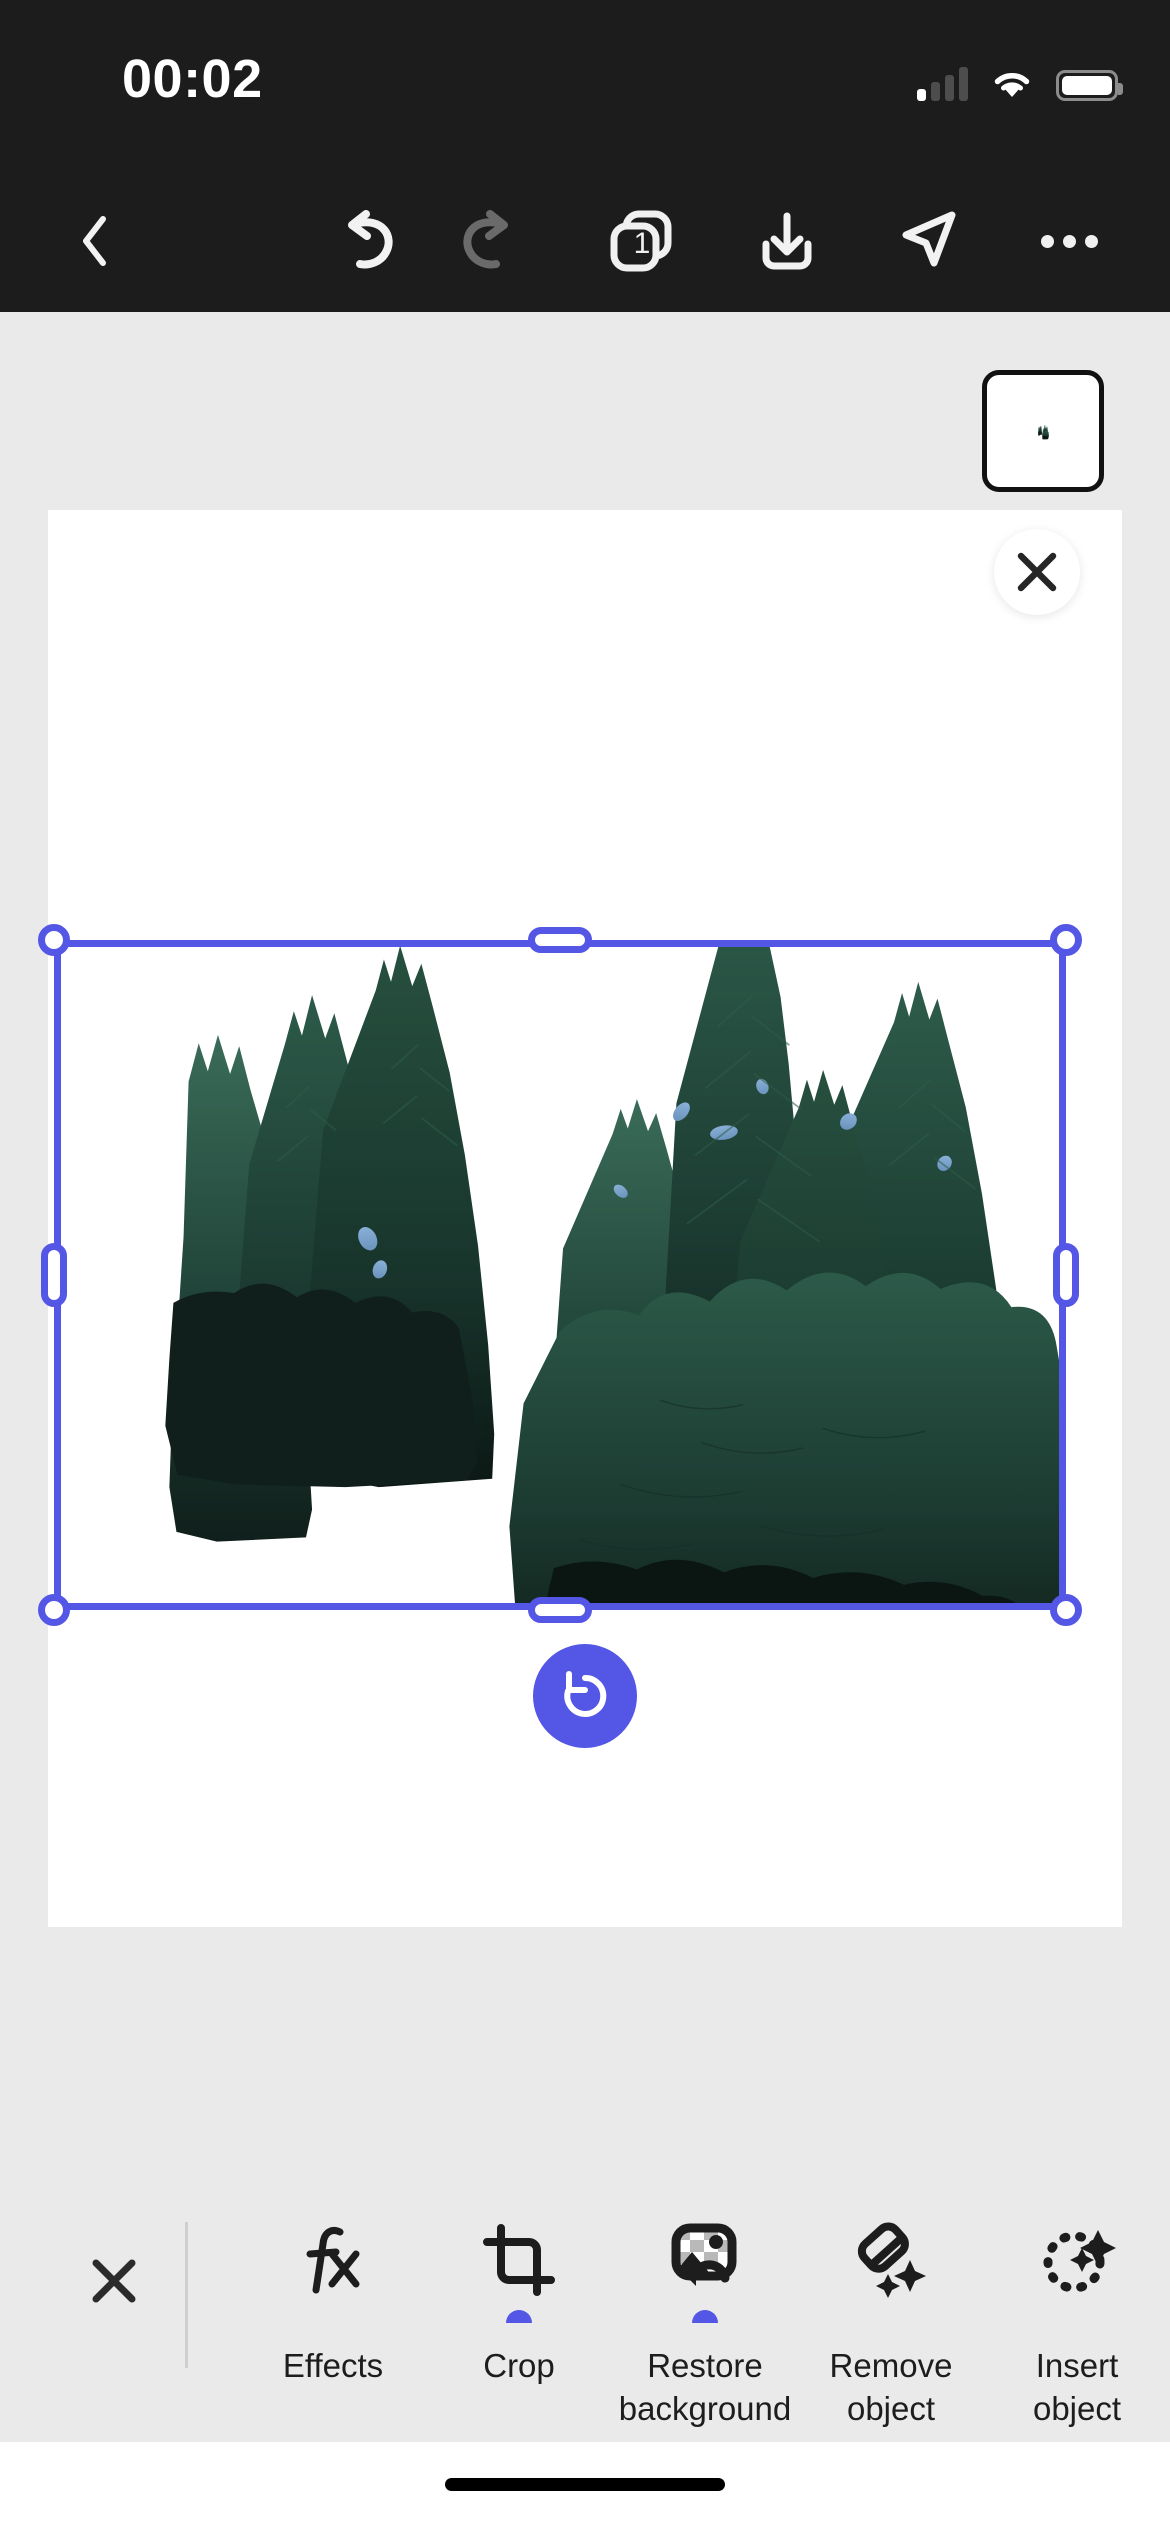  What do you see at coordinates (1077, 2260) in the screenshot?
I see `insert-object-icon` at bounding box center [1077, 2260].